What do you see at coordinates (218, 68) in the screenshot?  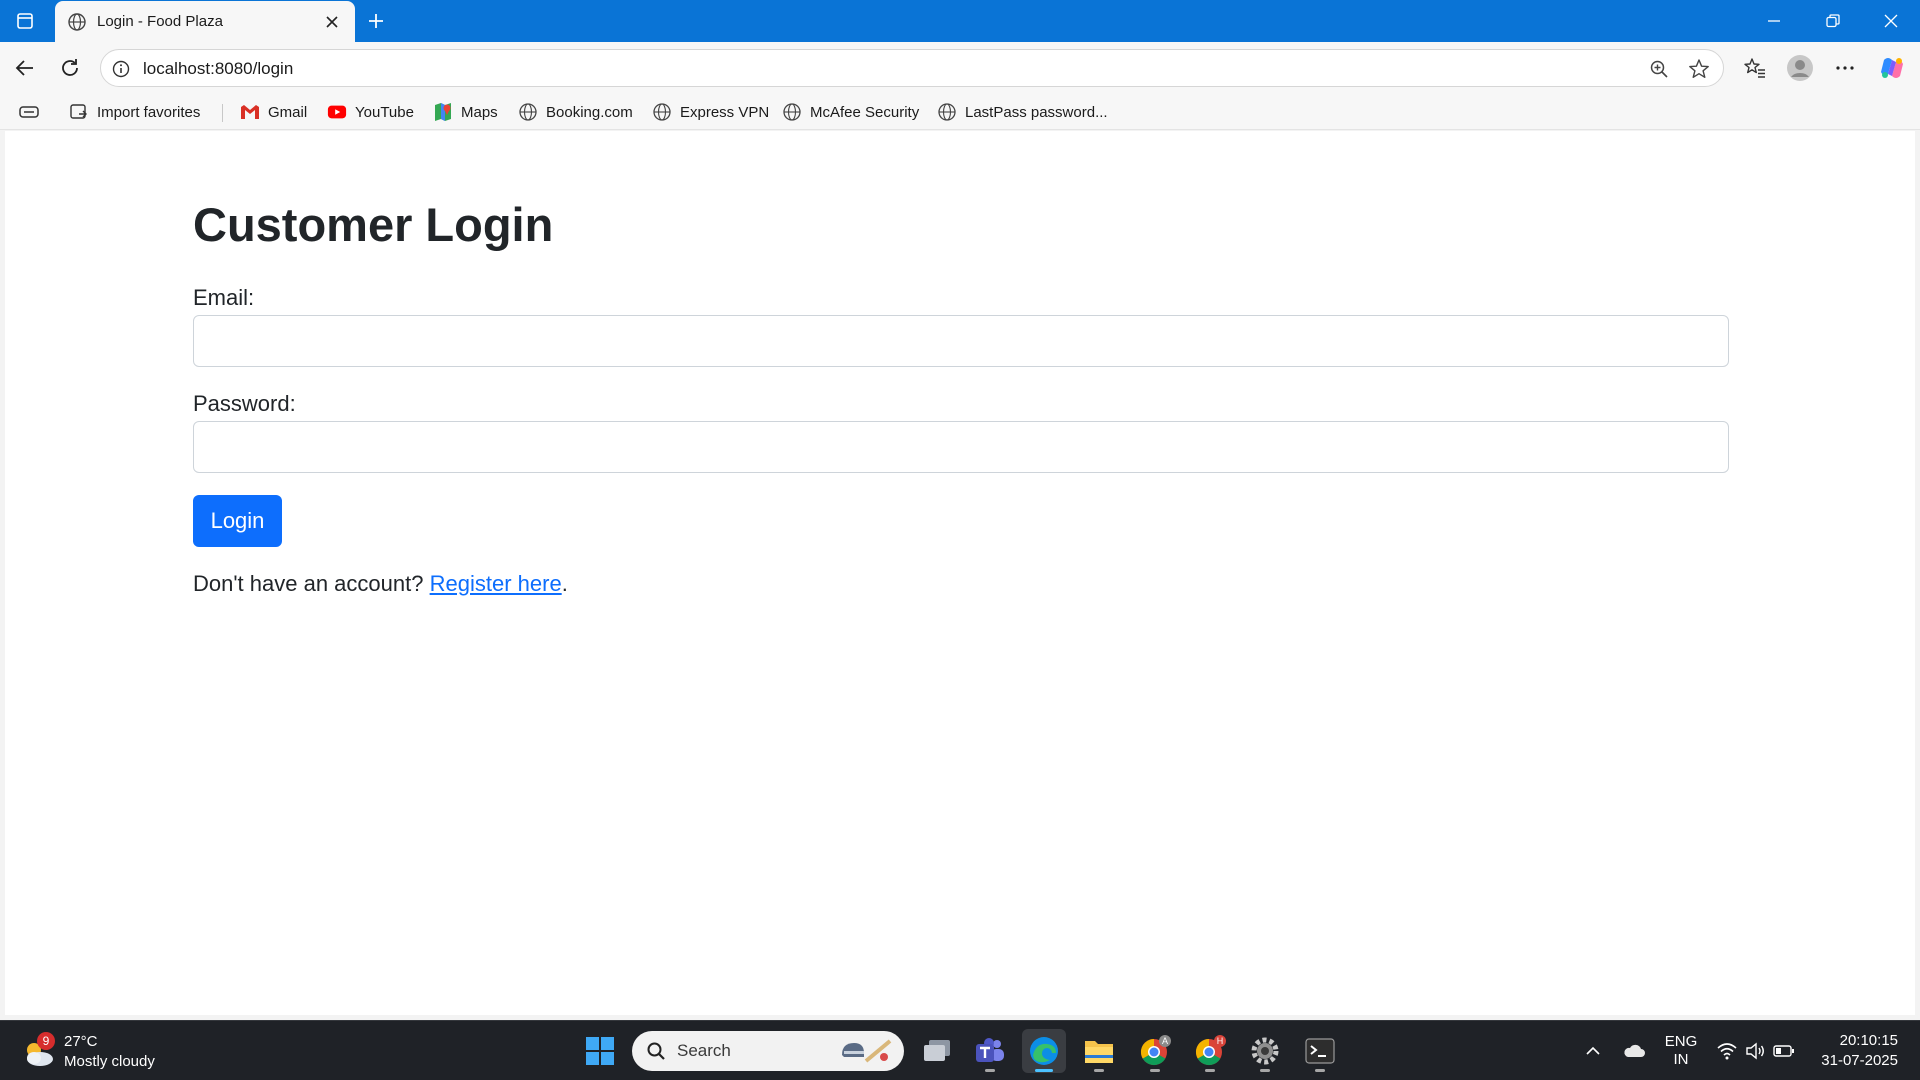 I see `url-text: localhost:8080/login` at bounding box center [218, 68].